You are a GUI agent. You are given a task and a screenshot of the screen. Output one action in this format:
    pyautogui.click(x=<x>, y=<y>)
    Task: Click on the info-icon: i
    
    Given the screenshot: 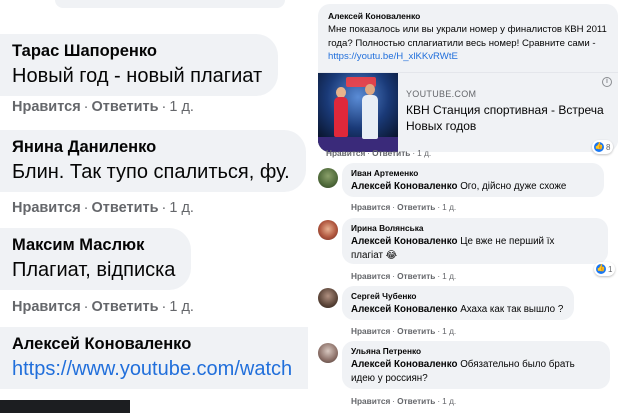 What is the action you would take?
    pyautogui.click(x=607, y=82)
    